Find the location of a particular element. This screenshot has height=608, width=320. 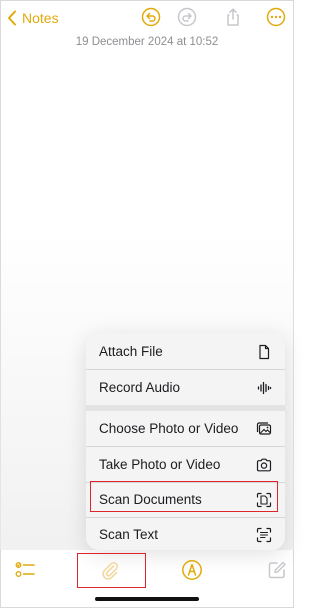

share-icon is located at coordinates (233, 17).